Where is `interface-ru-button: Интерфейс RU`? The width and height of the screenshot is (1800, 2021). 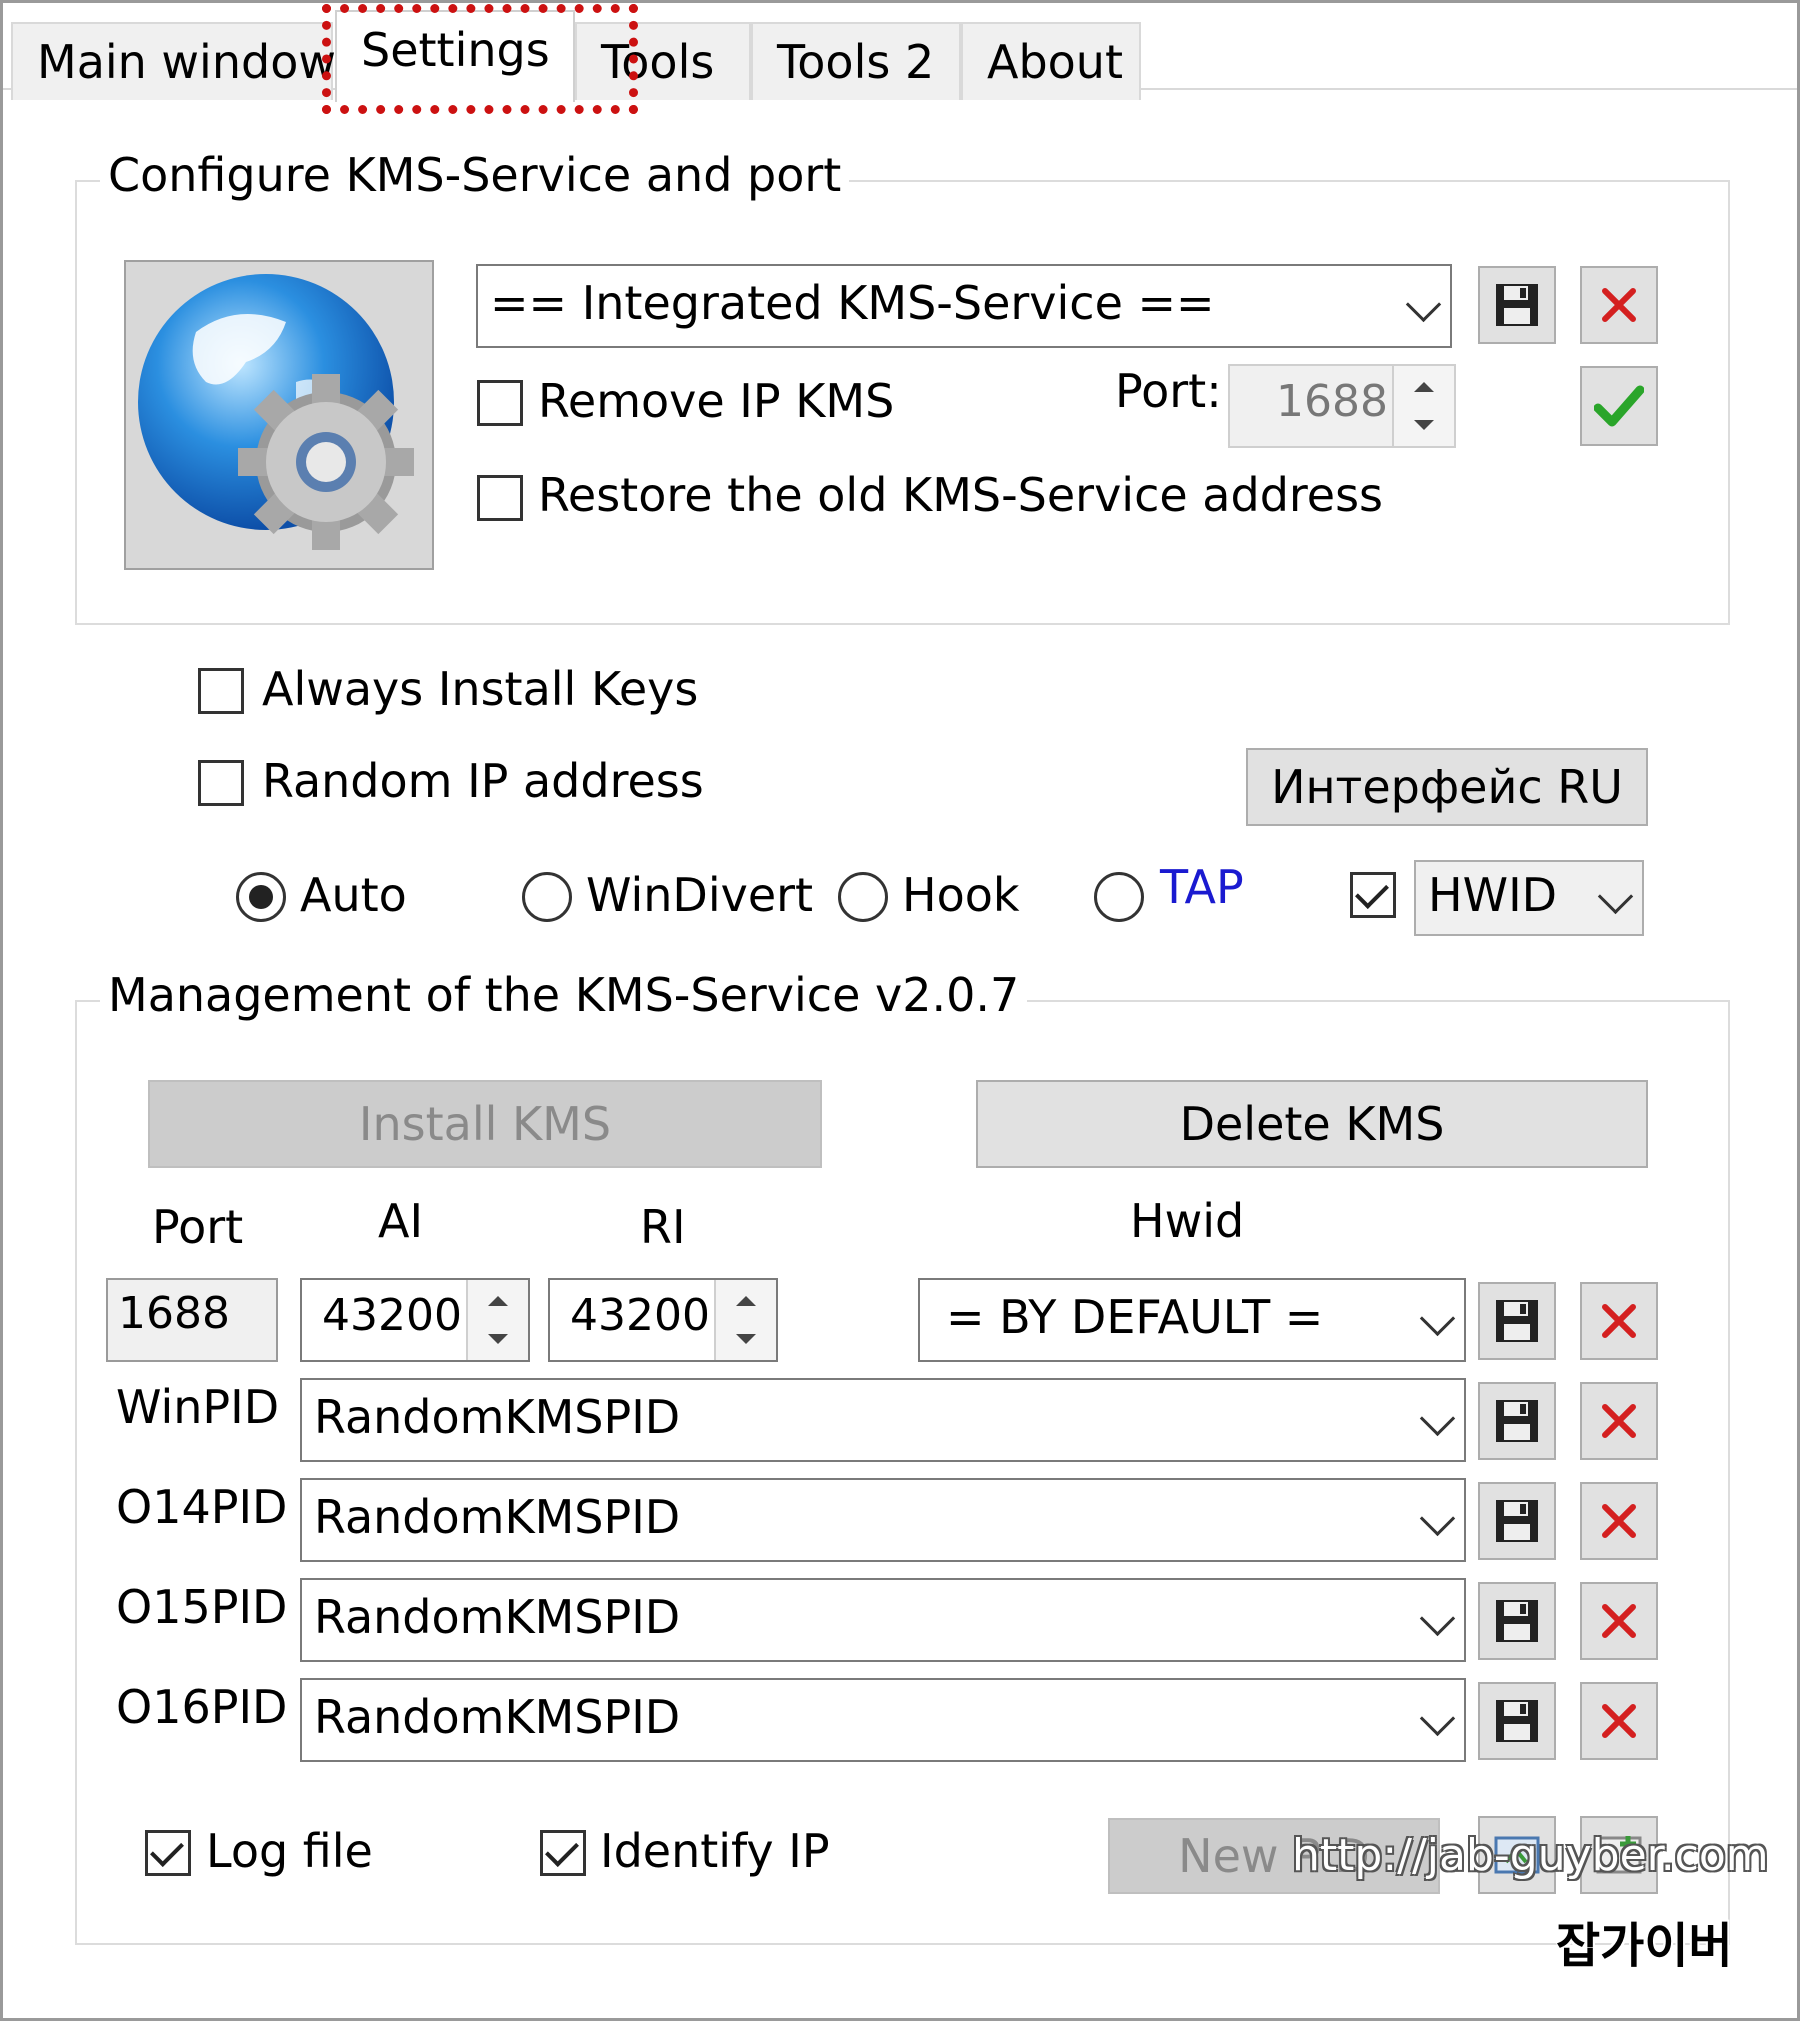 interface-ru-button: Интерфейс RU is located at coordinates (1447, 787).